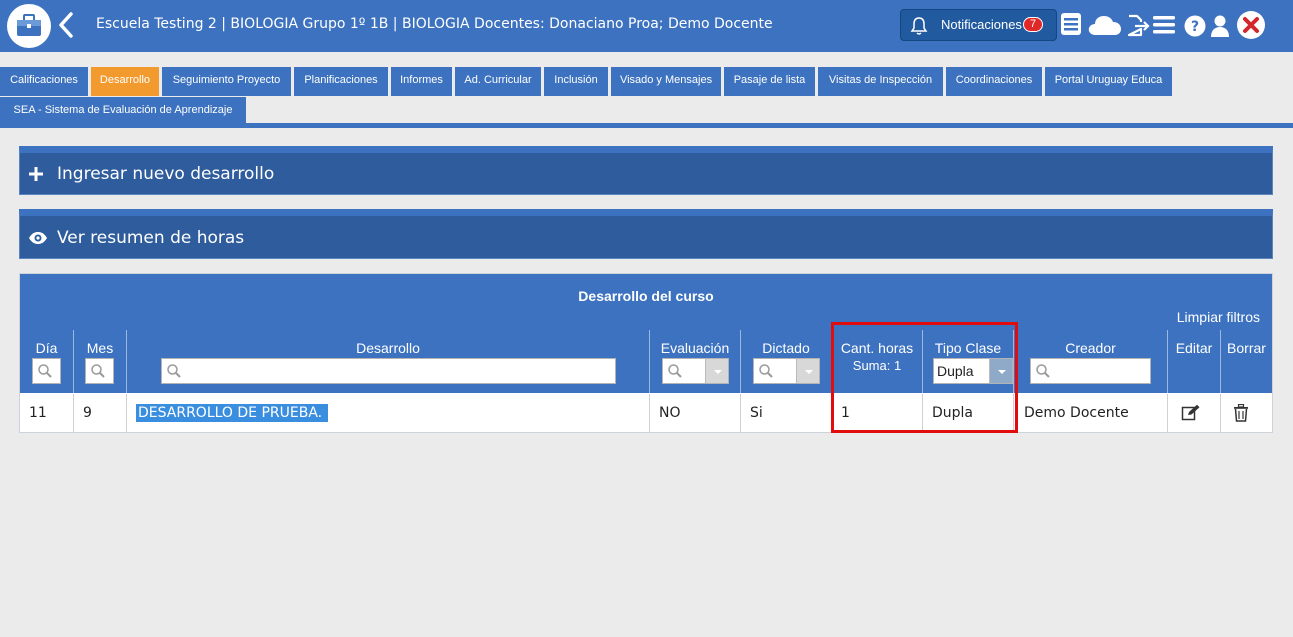  Describe the element at coordinates (785, 413) in the screenshot. I see `cell-dictado: Si` at that location.